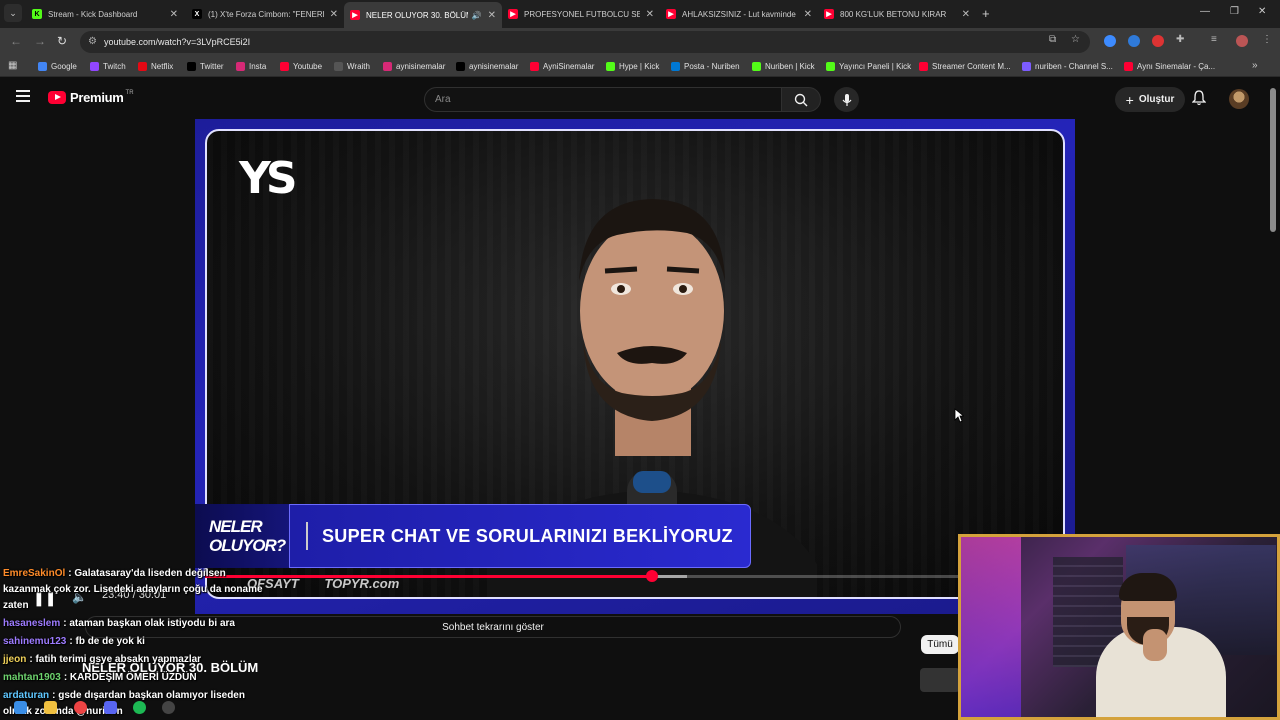  I want to click on tab-search-button: ⌄, so click(13, 13).